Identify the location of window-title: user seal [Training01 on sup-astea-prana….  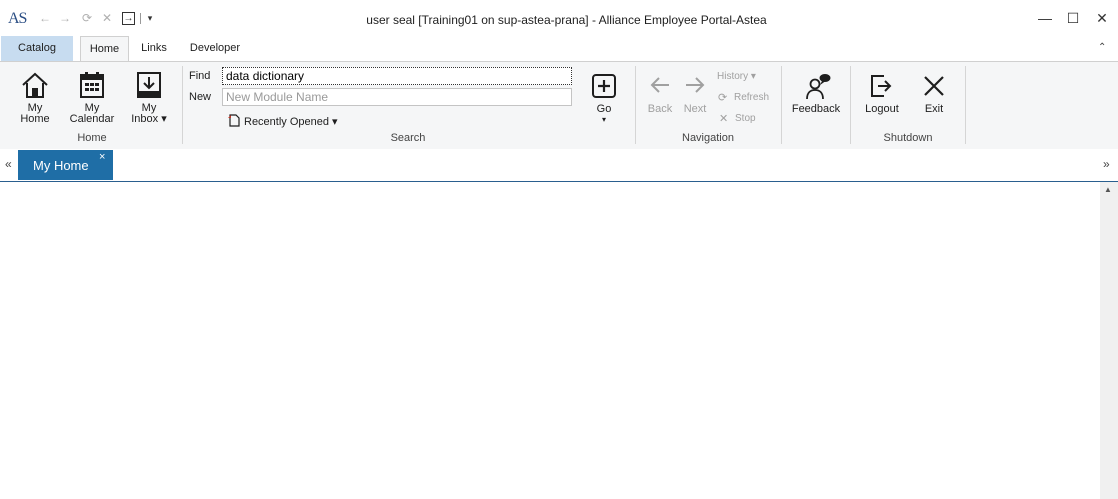
(566, 20).